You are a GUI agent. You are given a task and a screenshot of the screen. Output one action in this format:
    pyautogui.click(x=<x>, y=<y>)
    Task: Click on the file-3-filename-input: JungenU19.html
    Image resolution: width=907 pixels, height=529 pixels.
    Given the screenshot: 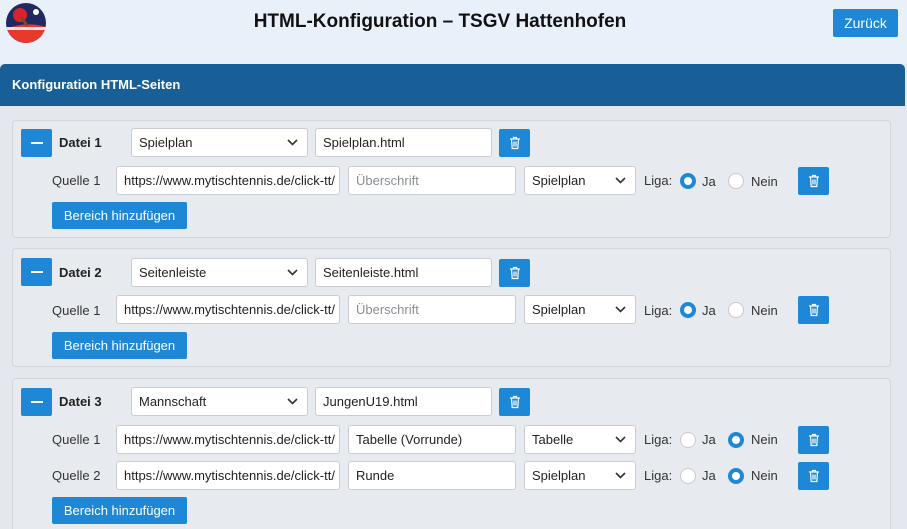 What is the action you would take?
    pyautogui.click(x=403, y=401)
    